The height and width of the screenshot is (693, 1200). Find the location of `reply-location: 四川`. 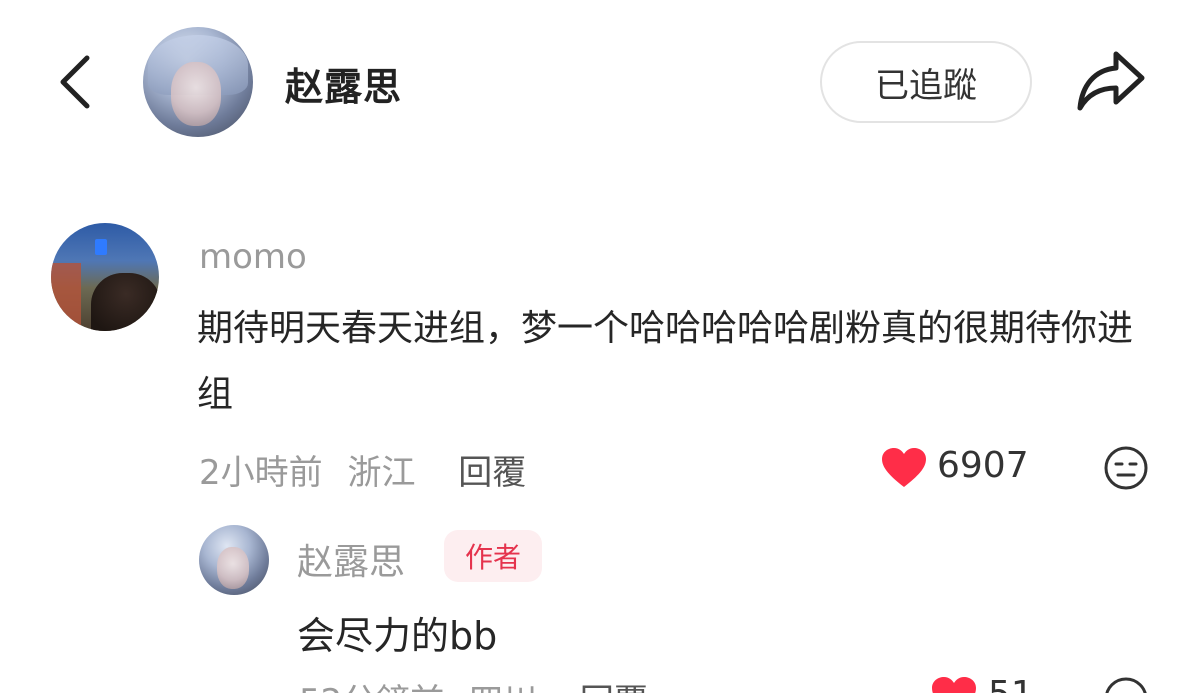

reply-location: 四川 is located at coordinates (503, 687).